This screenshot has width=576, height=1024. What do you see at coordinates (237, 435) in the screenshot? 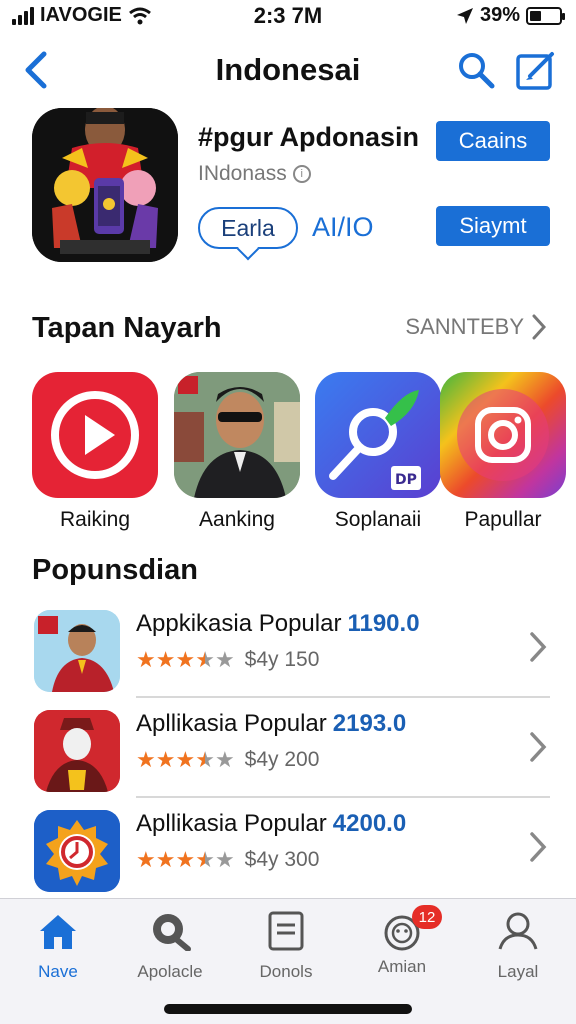
I see `photo-man-icon` at bounding box center [237, 435].